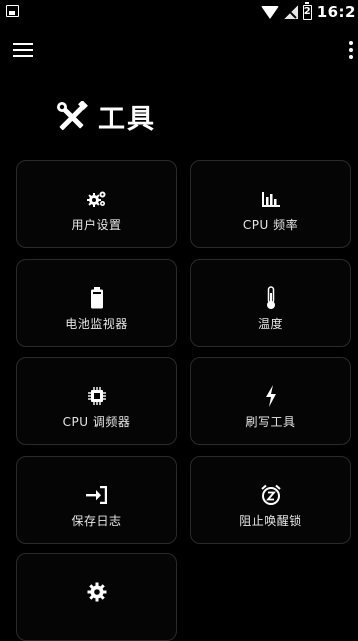  What do you see at coordinates (96, 225) in the screenshot?
I see `tool-card-label: 用户设置` at bounding box center [96, 225].